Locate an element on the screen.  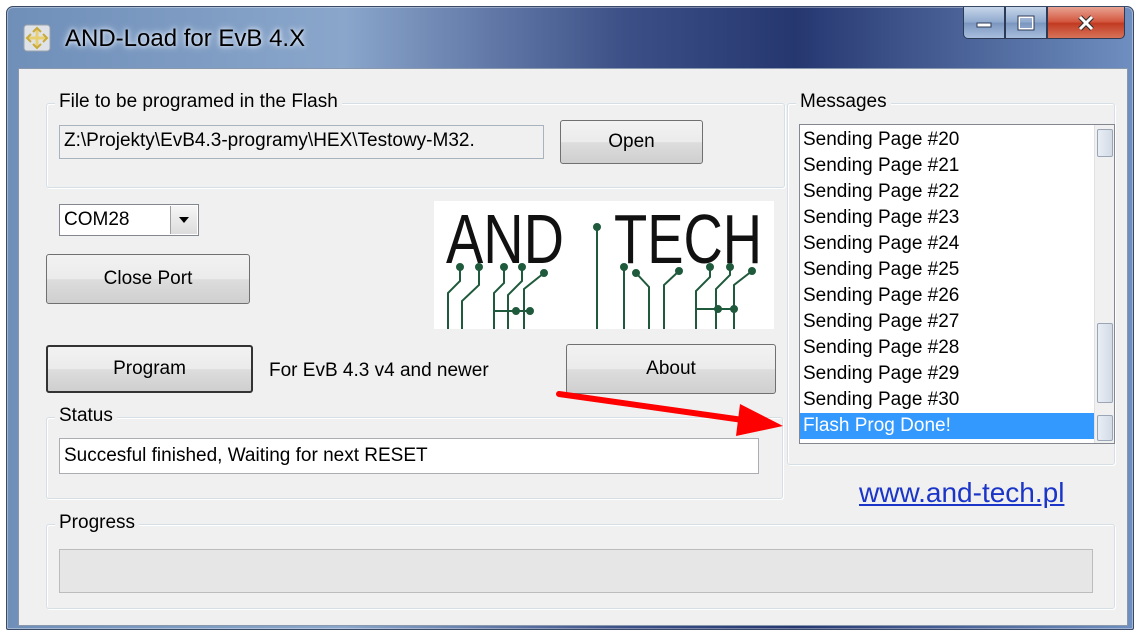
scrollbar-arrow-down is located at coordinates (1105, 428).